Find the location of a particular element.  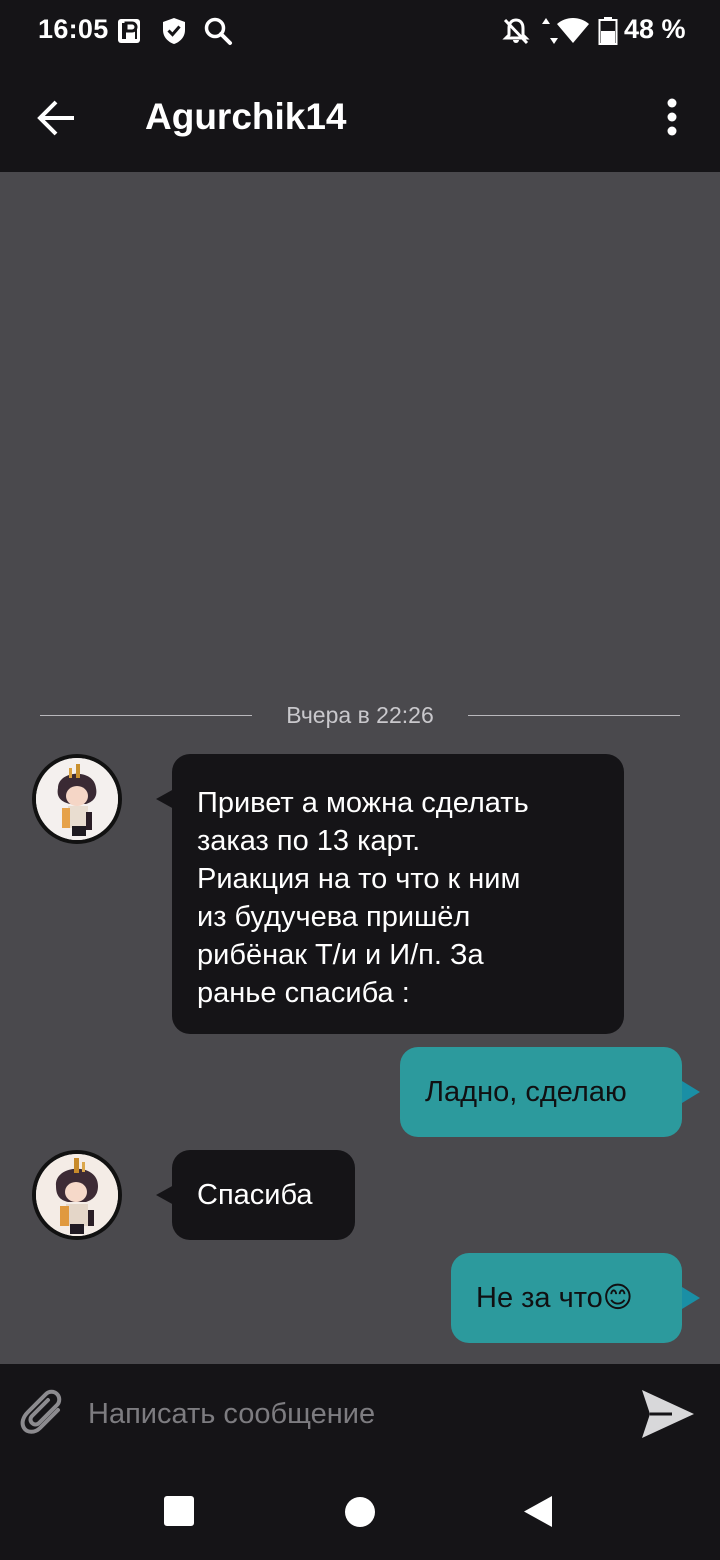

notifications-off-icon is located at coordinates (516, 31).